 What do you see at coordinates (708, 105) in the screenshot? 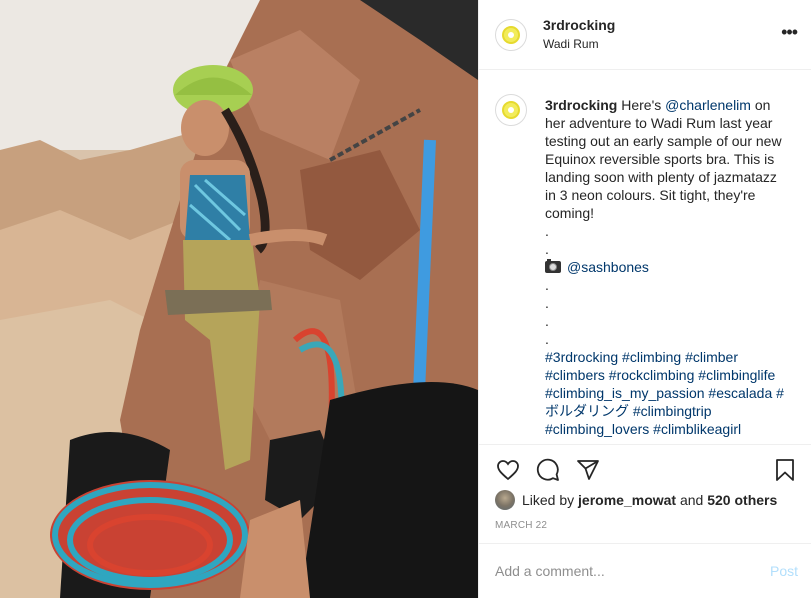
I see `mention-link: @charlenelim` at bounding box center [708, 105].